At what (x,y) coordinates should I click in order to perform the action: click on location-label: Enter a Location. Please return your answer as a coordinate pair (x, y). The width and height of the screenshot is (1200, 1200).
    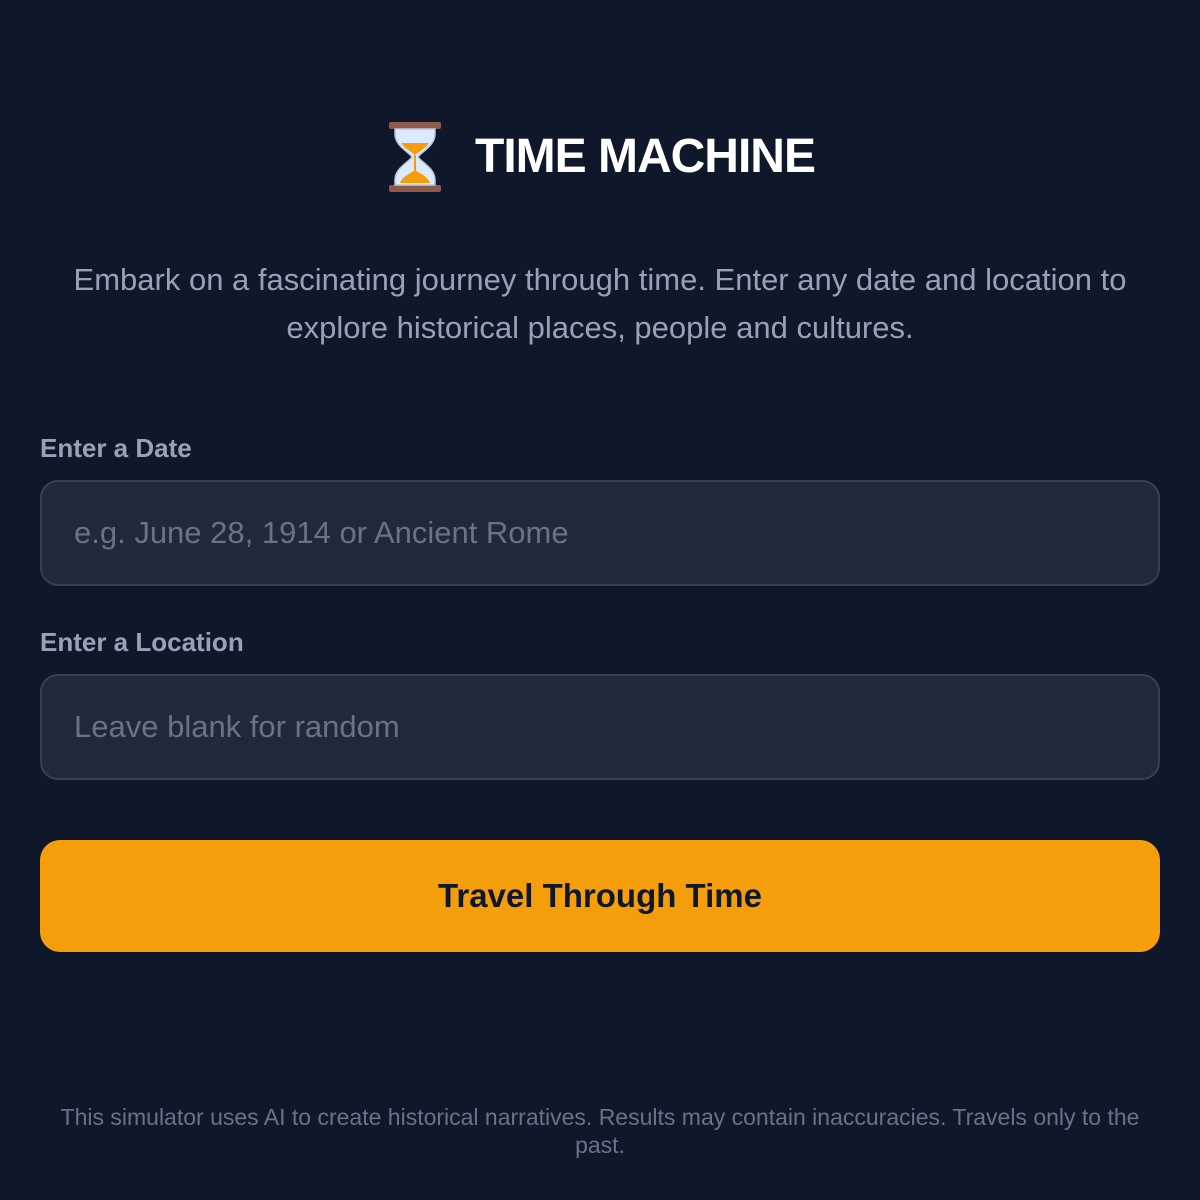
    Looking at the image, I should click on (142, 642).